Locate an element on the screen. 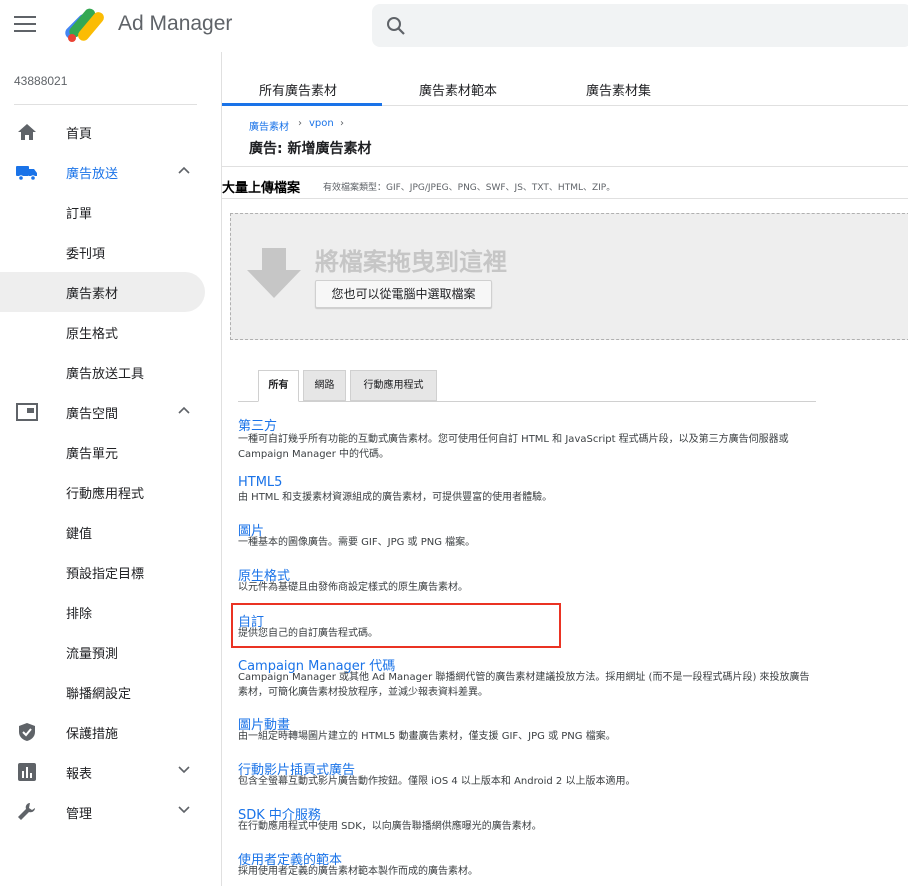 This screenshot has width=908, height=886. sidebar-item-admin: 管理 is located at coordinates (102, 812).